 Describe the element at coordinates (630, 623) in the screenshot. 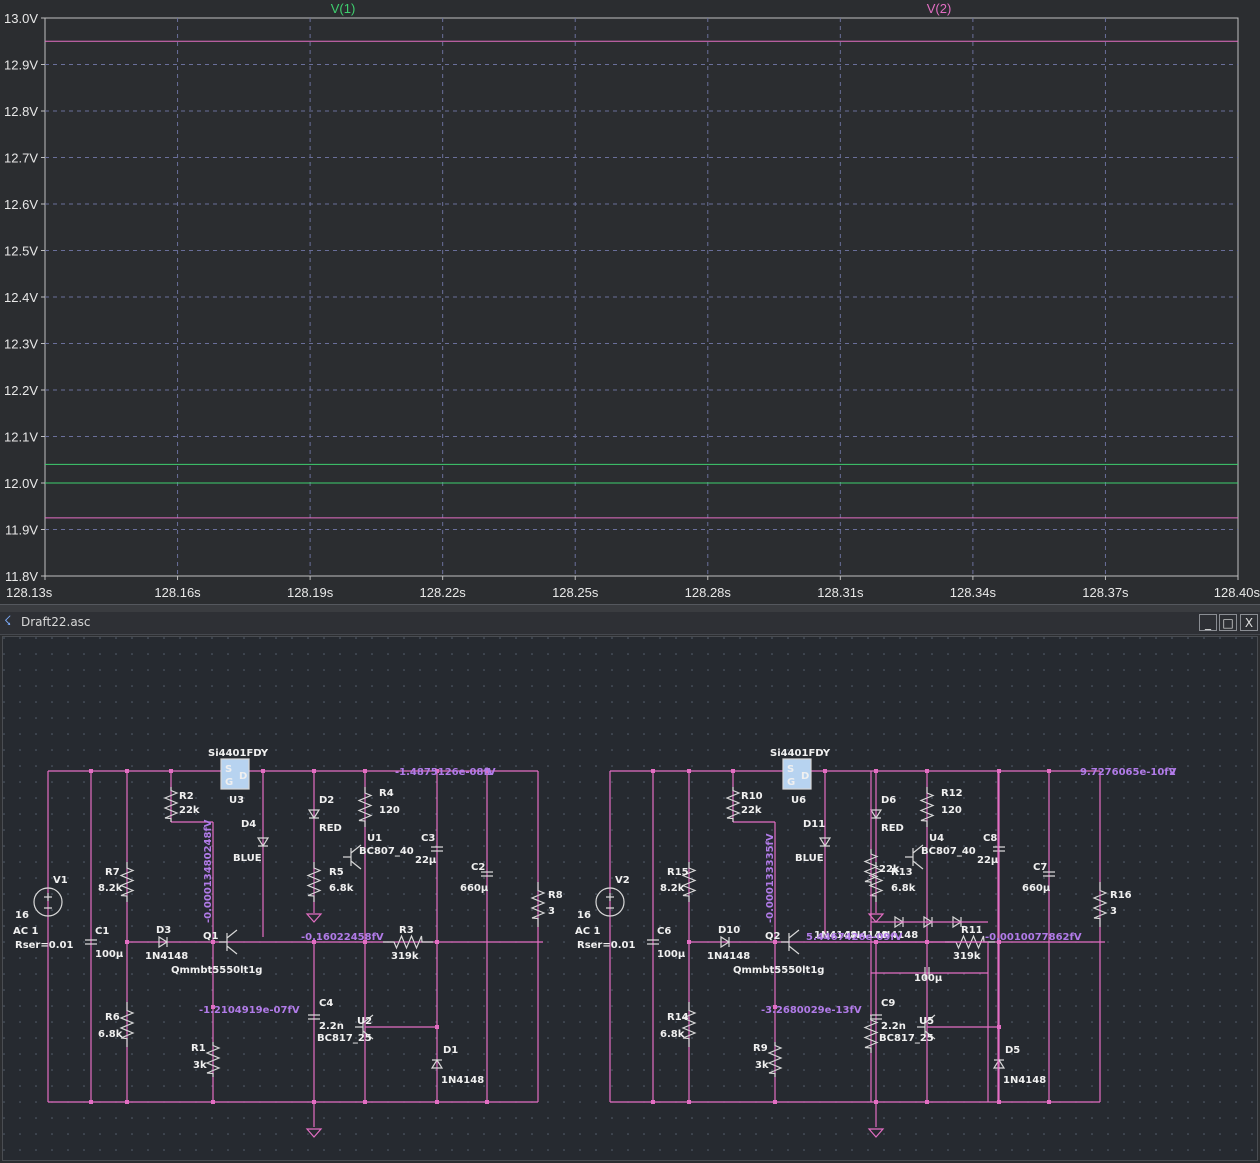

I see `schematic-titlebar: ☇ Draft22.asc _ □ X` at that location.